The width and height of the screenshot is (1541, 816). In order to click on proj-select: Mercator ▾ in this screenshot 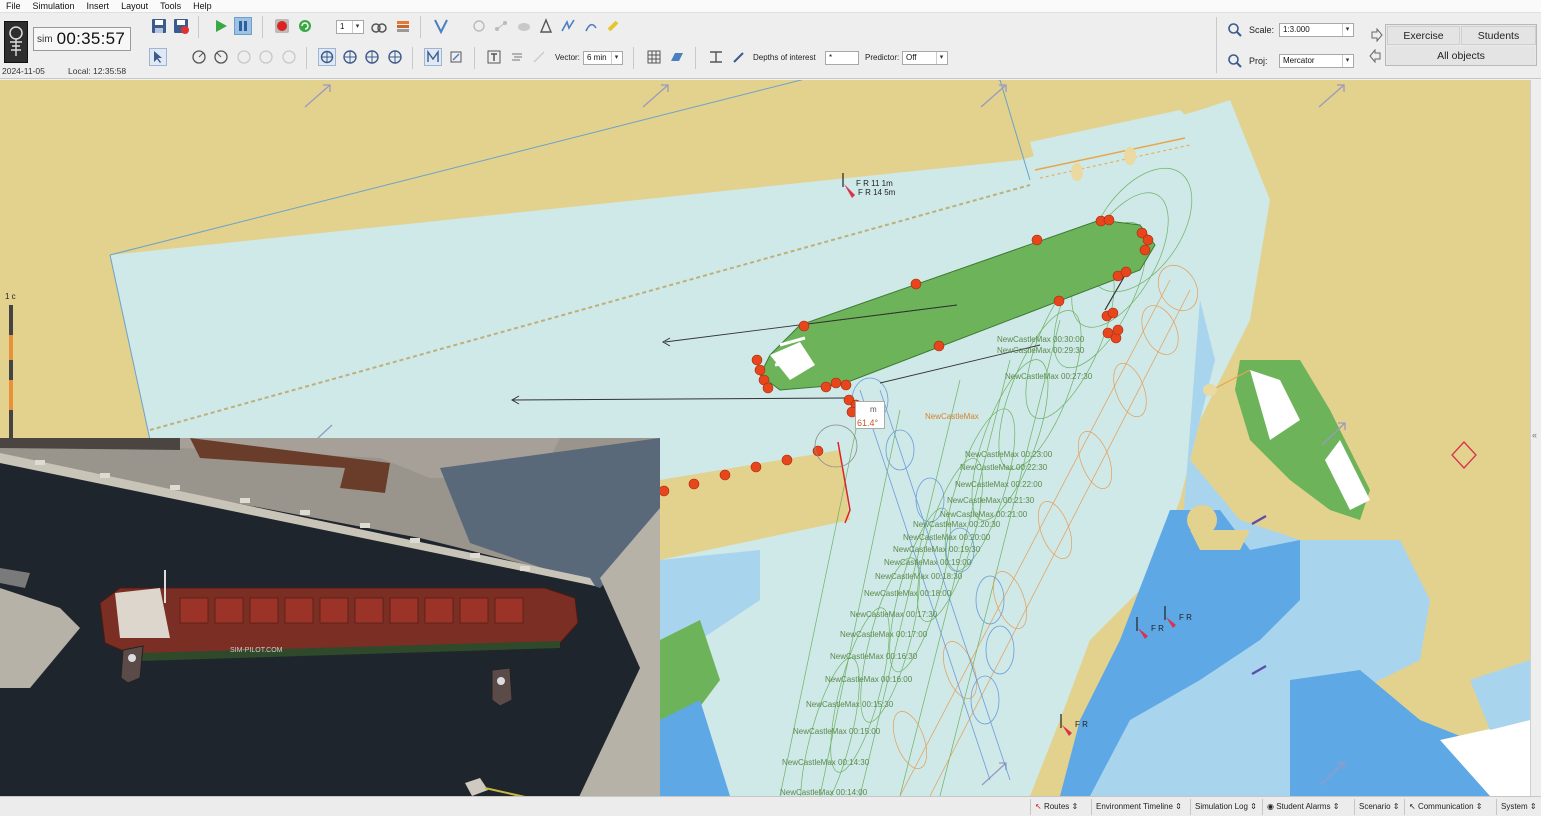, I will do `click(1316, 61)`.